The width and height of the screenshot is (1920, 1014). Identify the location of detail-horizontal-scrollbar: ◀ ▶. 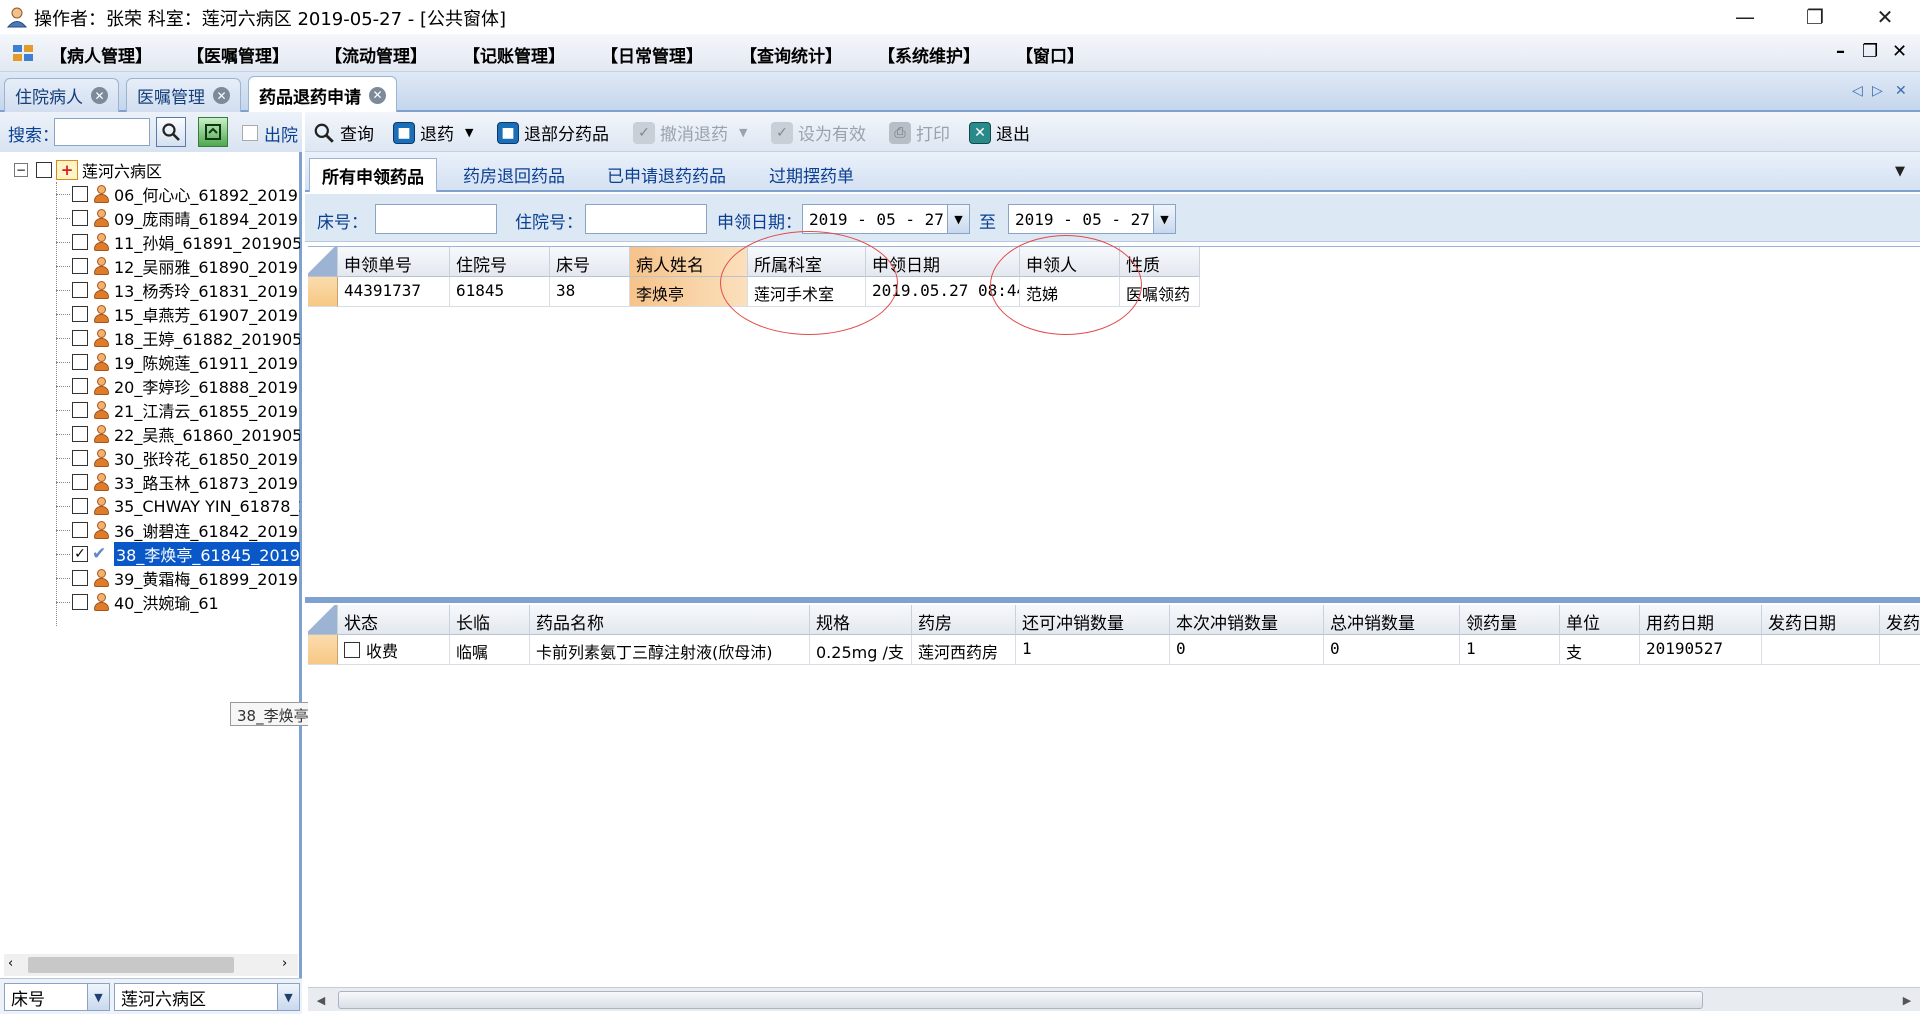
(1114, 999).